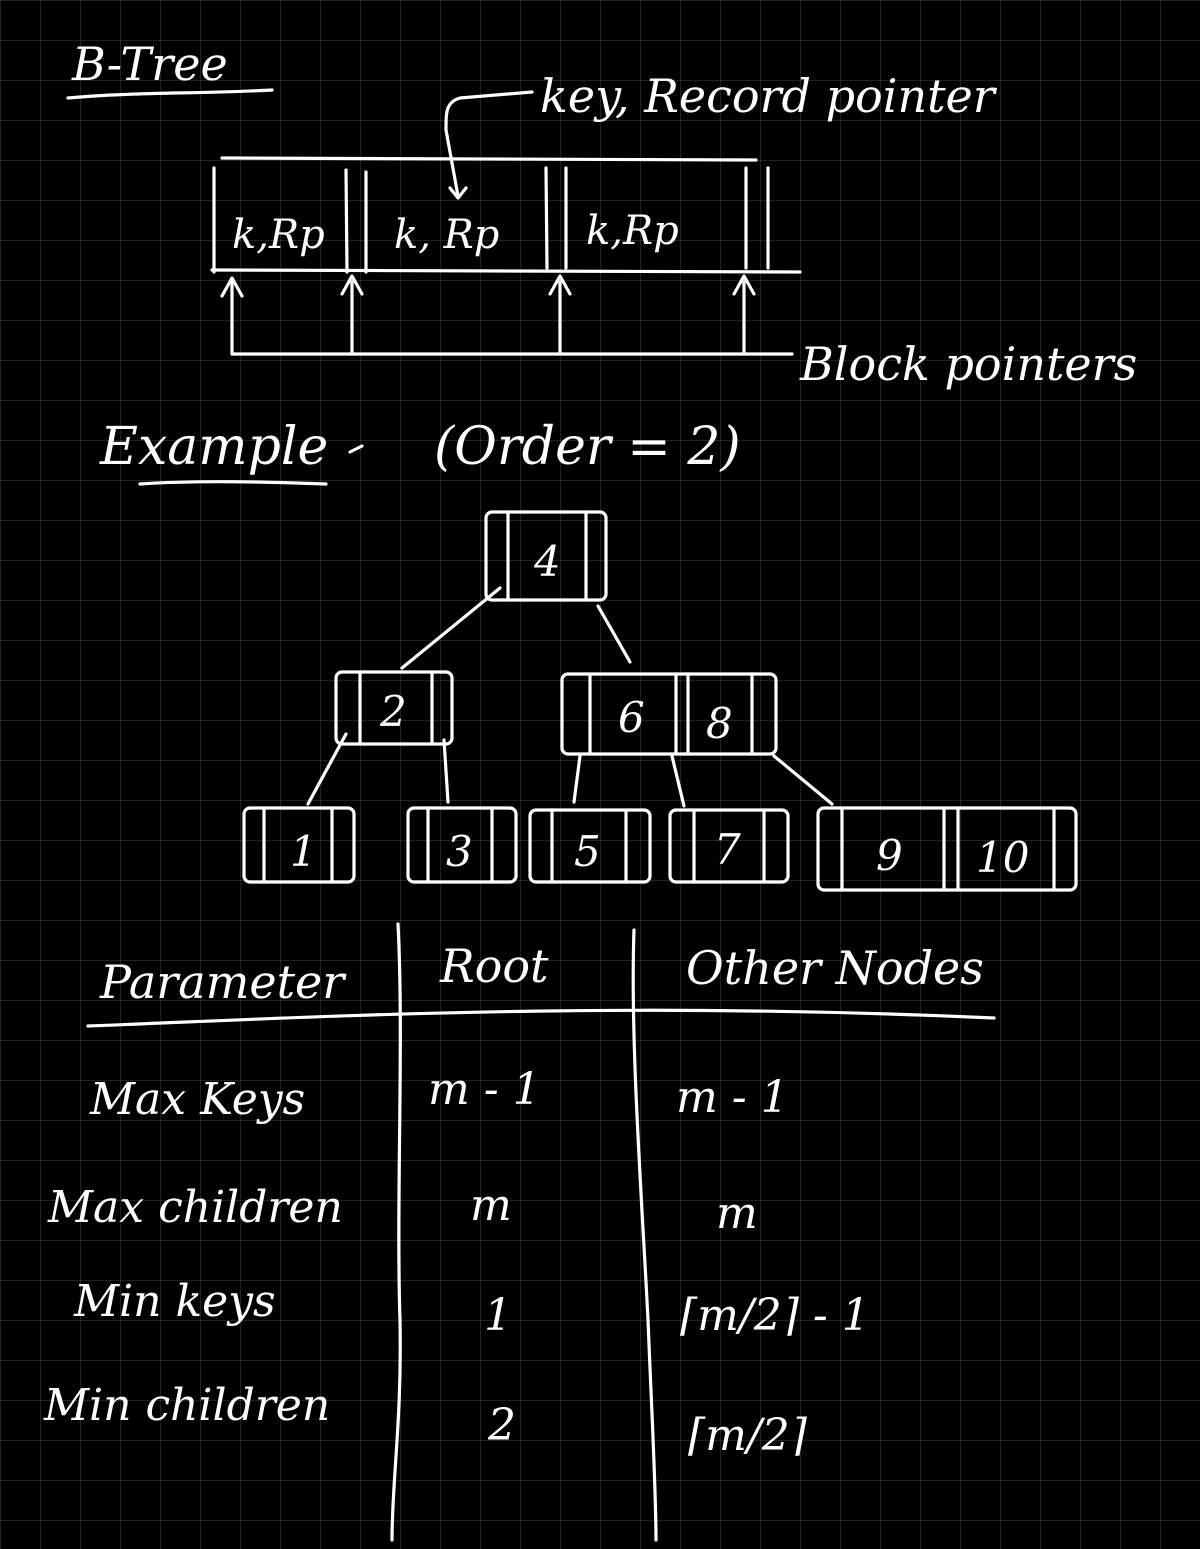 The width and height of the screenshot is (1200, 1549). What do you see at coordinates (446, 235) in the screenshot?
I see `node-entry-2: k, Rp` at bounding box center [446, 235].